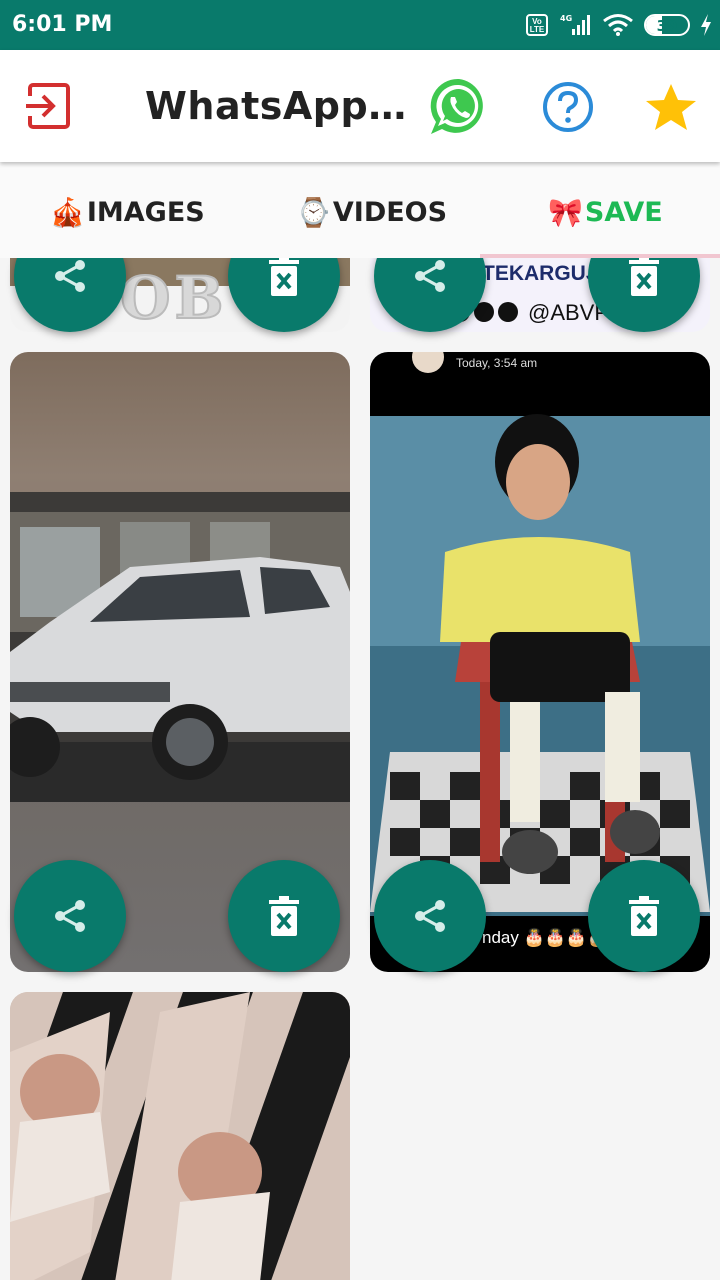  Describe the element at coordinates (145, 212) in the screenshot. I see `tab-images-label: IMAGES` at that location.